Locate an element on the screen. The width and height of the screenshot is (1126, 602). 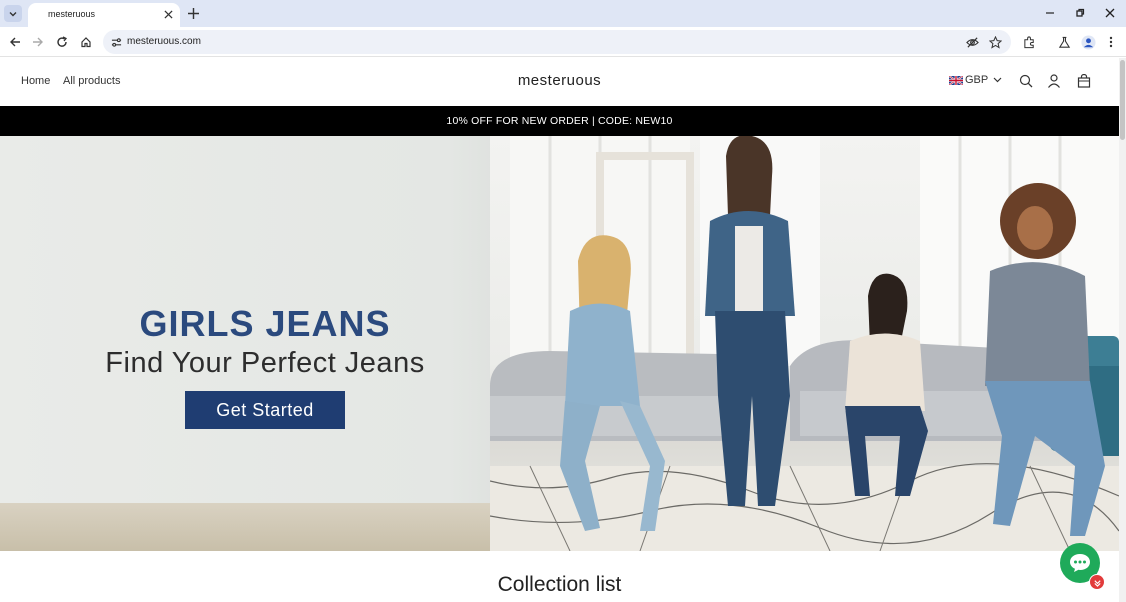
currency-selector: GBP is located at coordinates (975, 80).